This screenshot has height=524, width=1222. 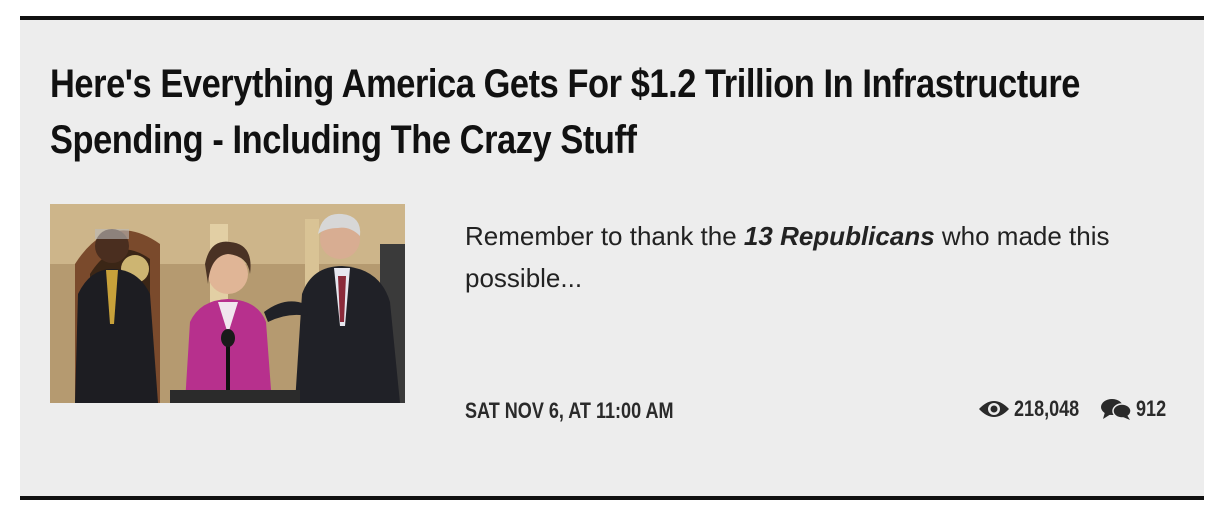 What do you see at coordinates (1151, 409) in the screenshot?
I see `comment-count: 912` at bounding box center [1151, 409].